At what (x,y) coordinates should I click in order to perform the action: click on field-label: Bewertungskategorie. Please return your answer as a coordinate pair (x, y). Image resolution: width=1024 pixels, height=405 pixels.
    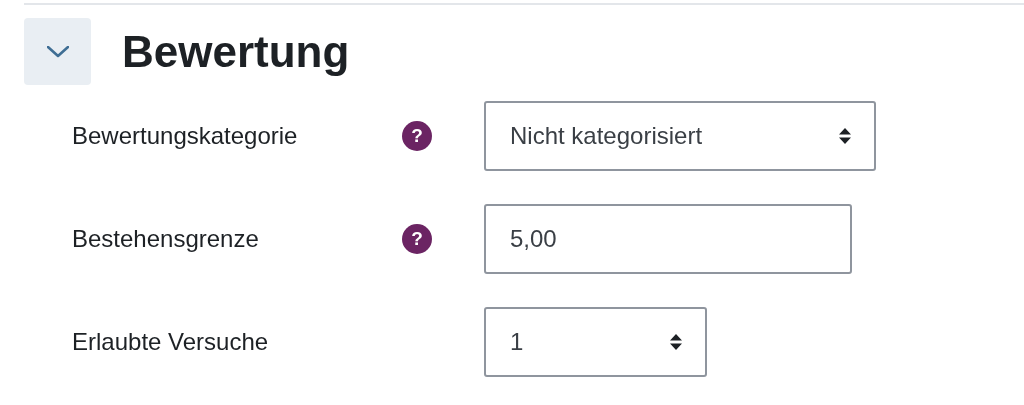
    Looking at the image, I should click on (185, 136).